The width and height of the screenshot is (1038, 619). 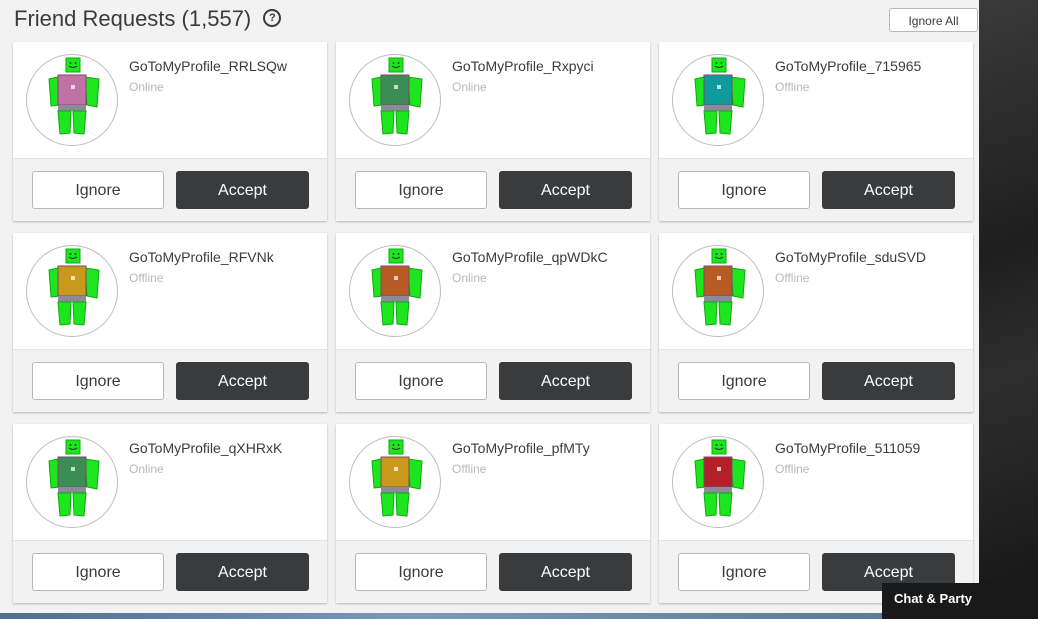 I want to click on username: GoToMyProfile_pfMTy, so click(x=521, y=448).